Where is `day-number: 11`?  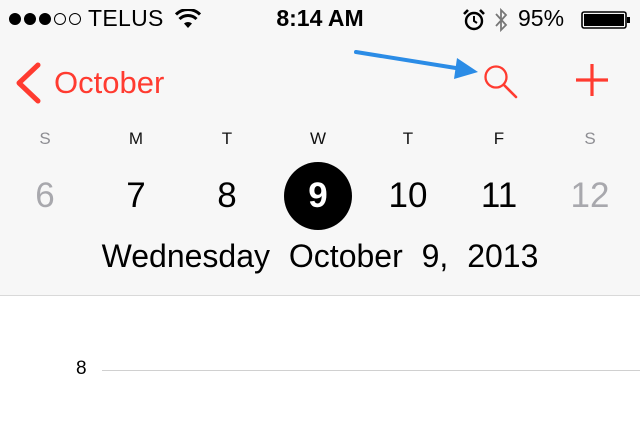
day-number: 11 is located at coordinates (499, 196).